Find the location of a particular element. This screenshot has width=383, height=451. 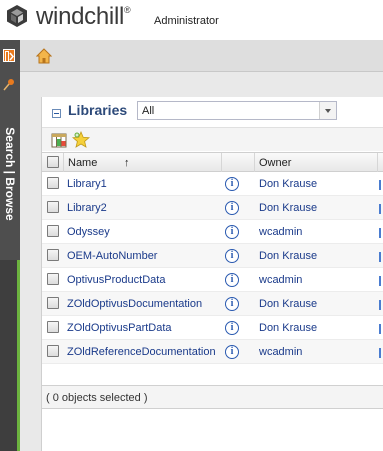

sort-ascending-icon: ↑ is located at coordinates (127, 163).